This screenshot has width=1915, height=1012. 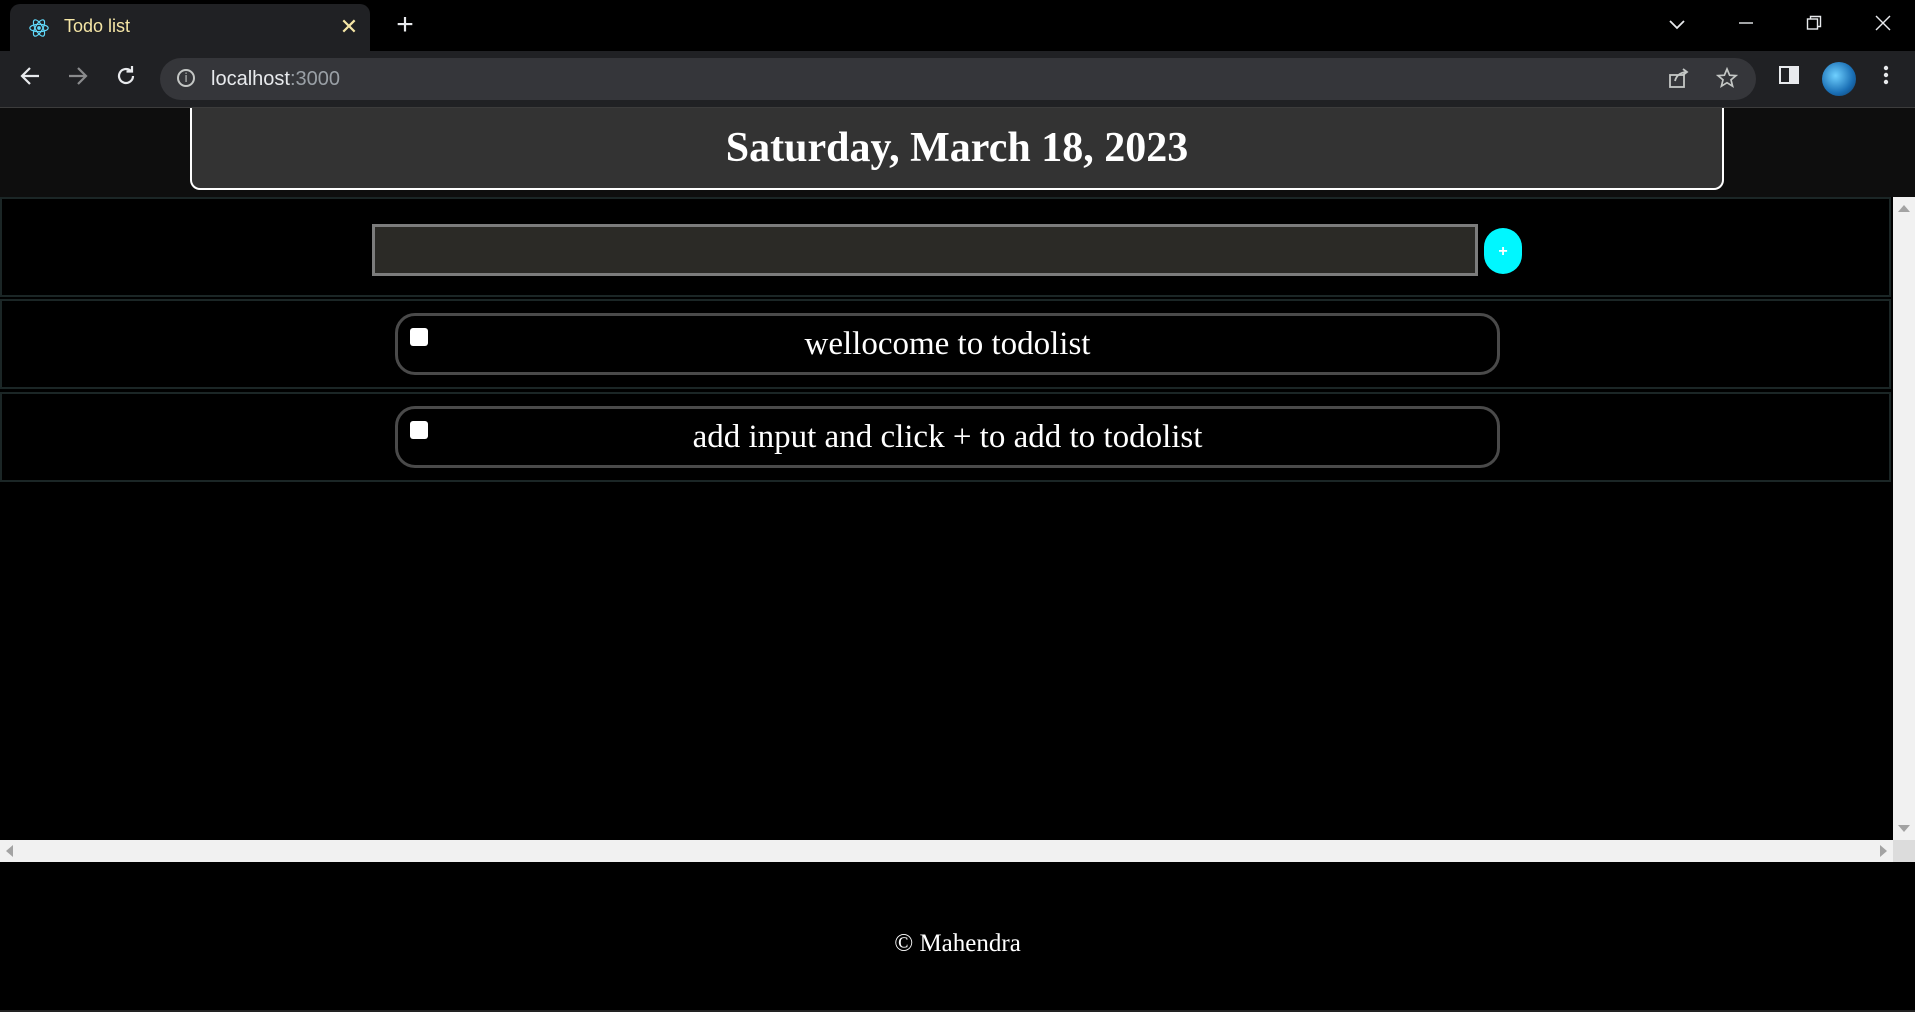 What do you see at coordinates (957, 25) in the screenshot?
I see `browser-tabbar: Todo list ✕ +` at bounding box center [957, 25].